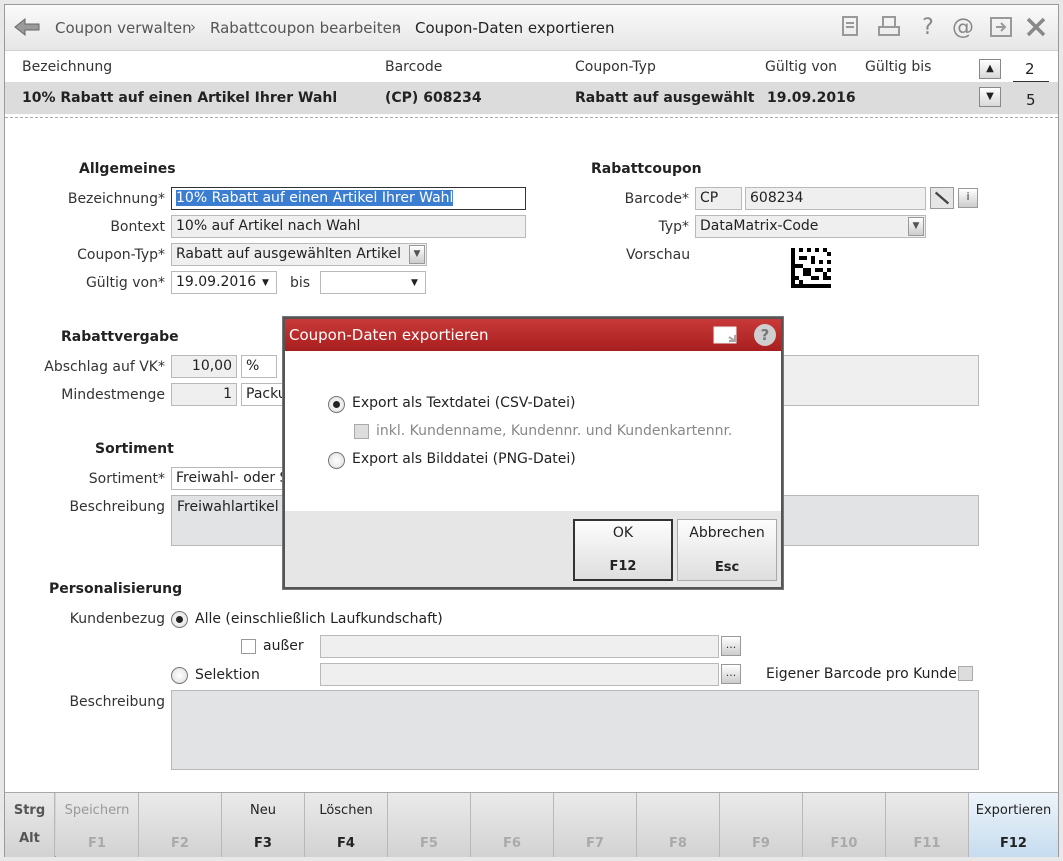  What do you see at coordinates (179, 675) in the screenshot?
I see `radio-selektion` at bounding box center [179, 675].